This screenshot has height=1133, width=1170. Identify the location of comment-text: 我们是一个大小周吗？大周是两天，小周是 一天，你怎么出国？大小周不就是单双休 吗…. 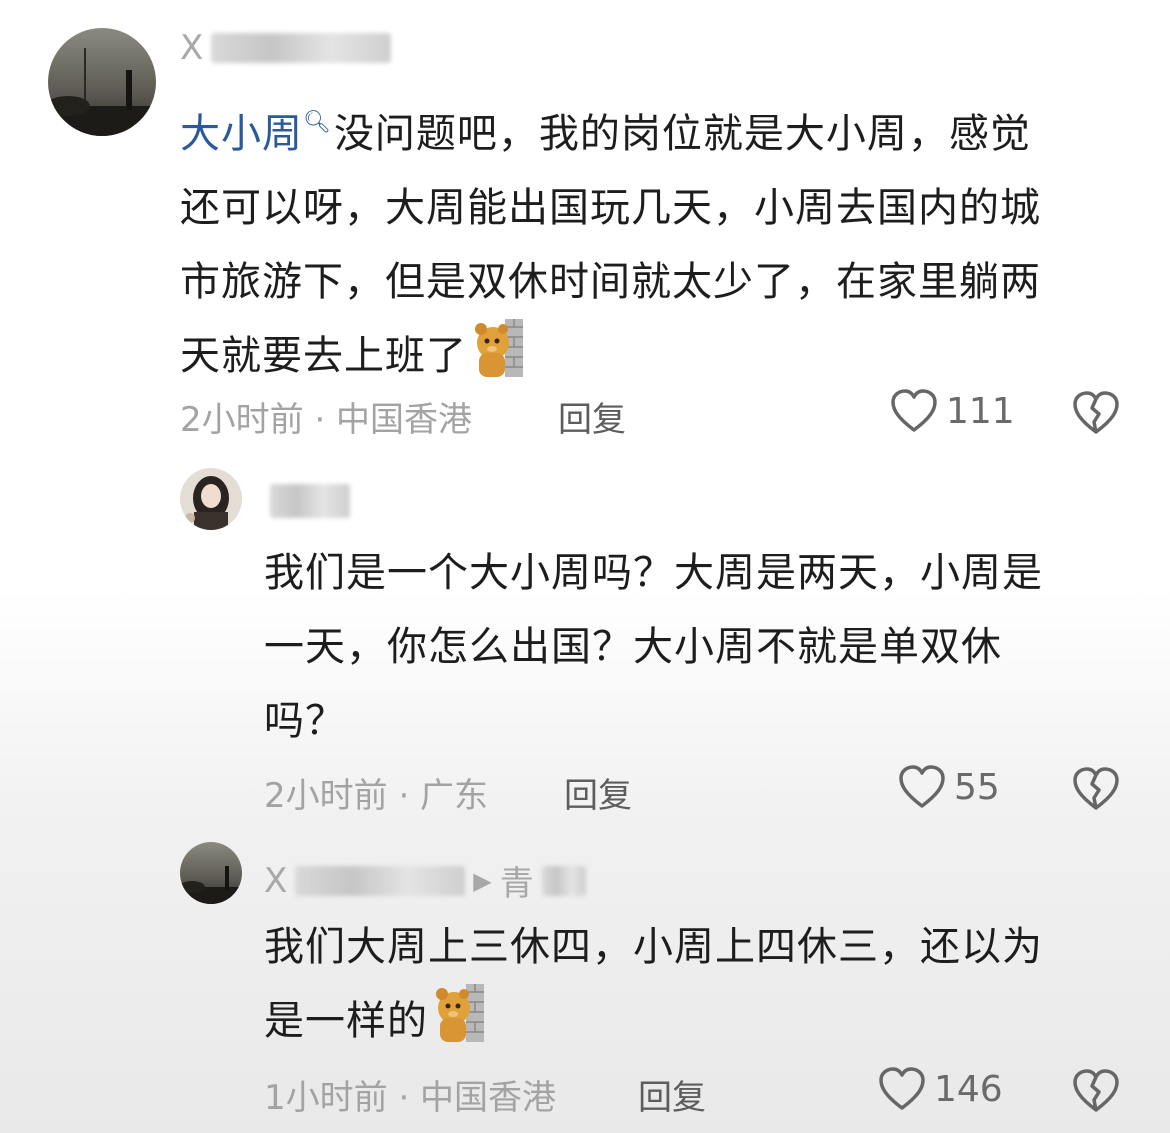
(653, 647).